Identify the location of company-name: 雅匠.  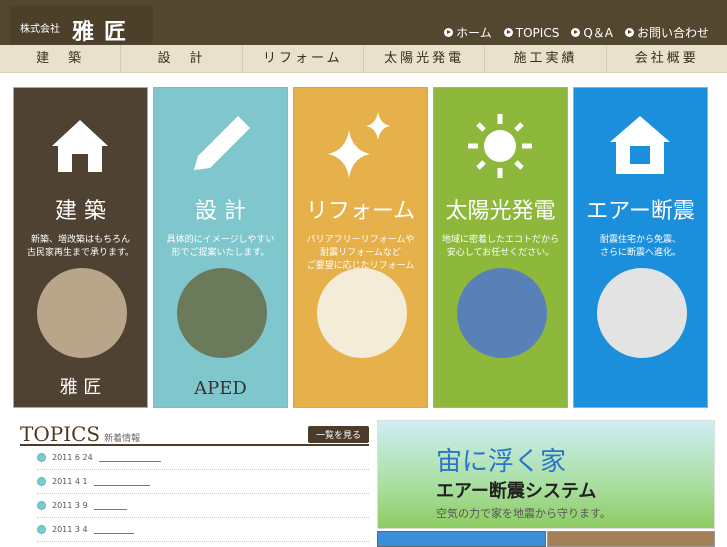
(104, 32).